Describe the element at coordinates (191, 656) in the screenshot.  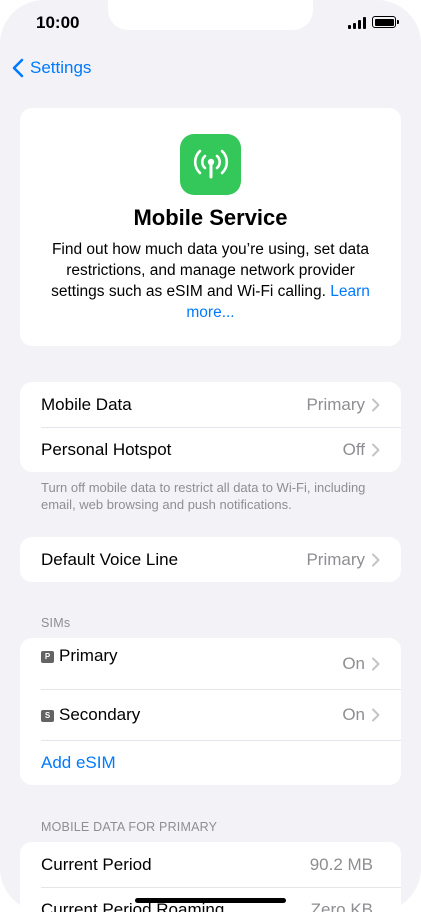
I see `row-label: P Primary` at that location.